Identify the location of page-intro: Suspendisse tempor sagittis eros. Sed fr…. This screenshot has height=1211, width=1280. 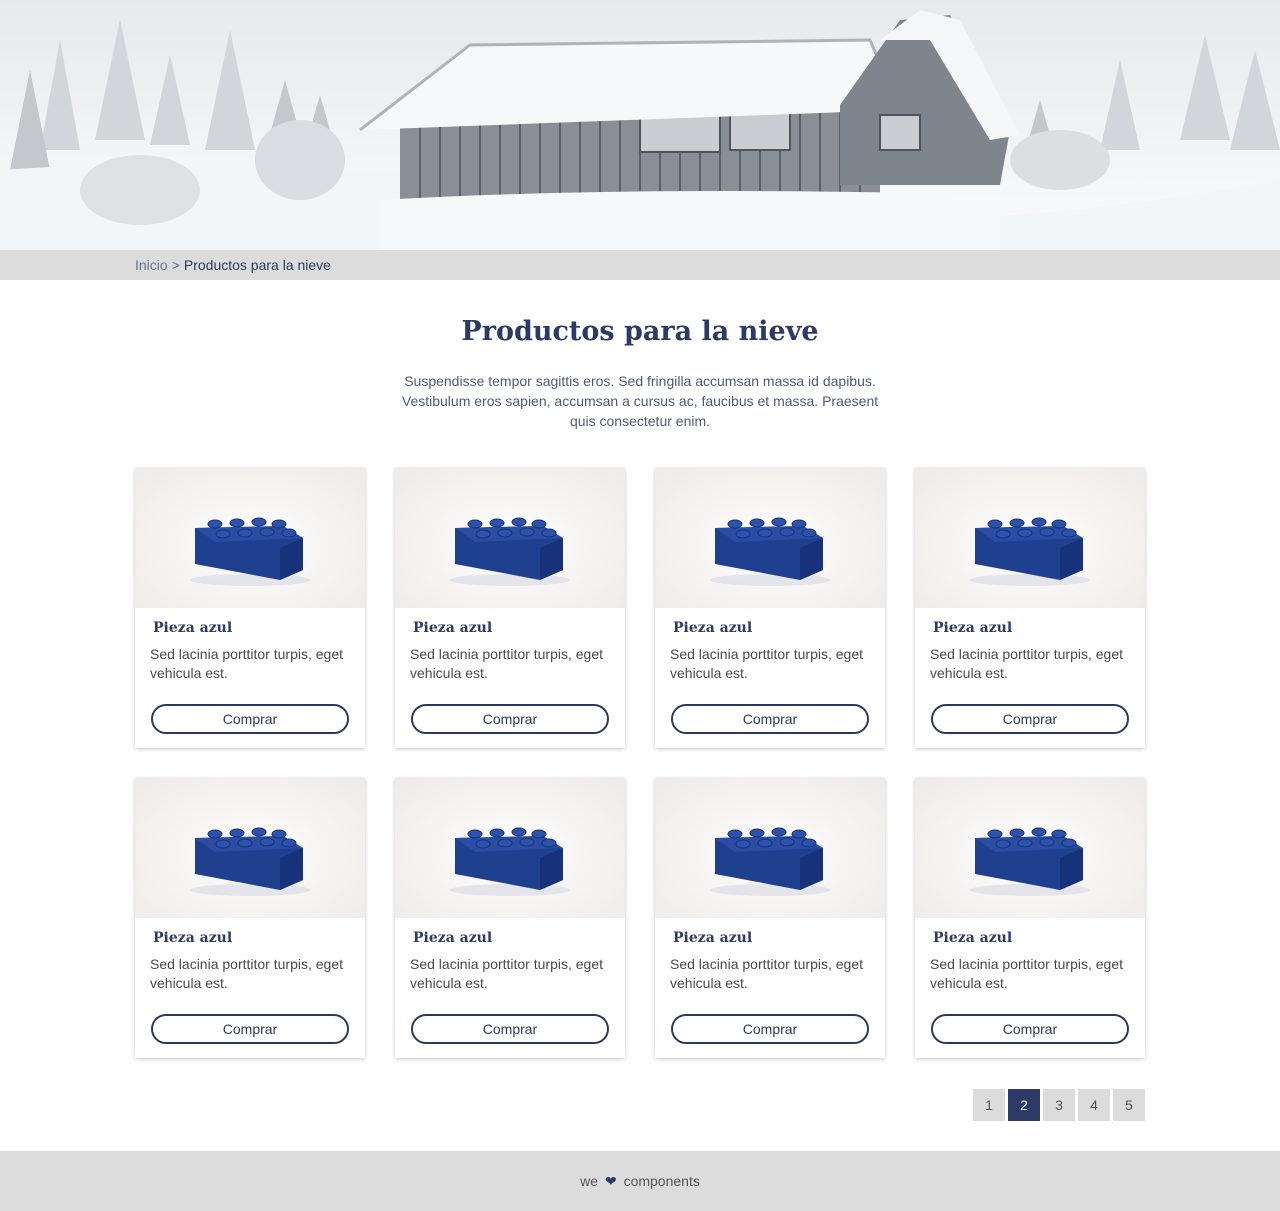
(640, 401).